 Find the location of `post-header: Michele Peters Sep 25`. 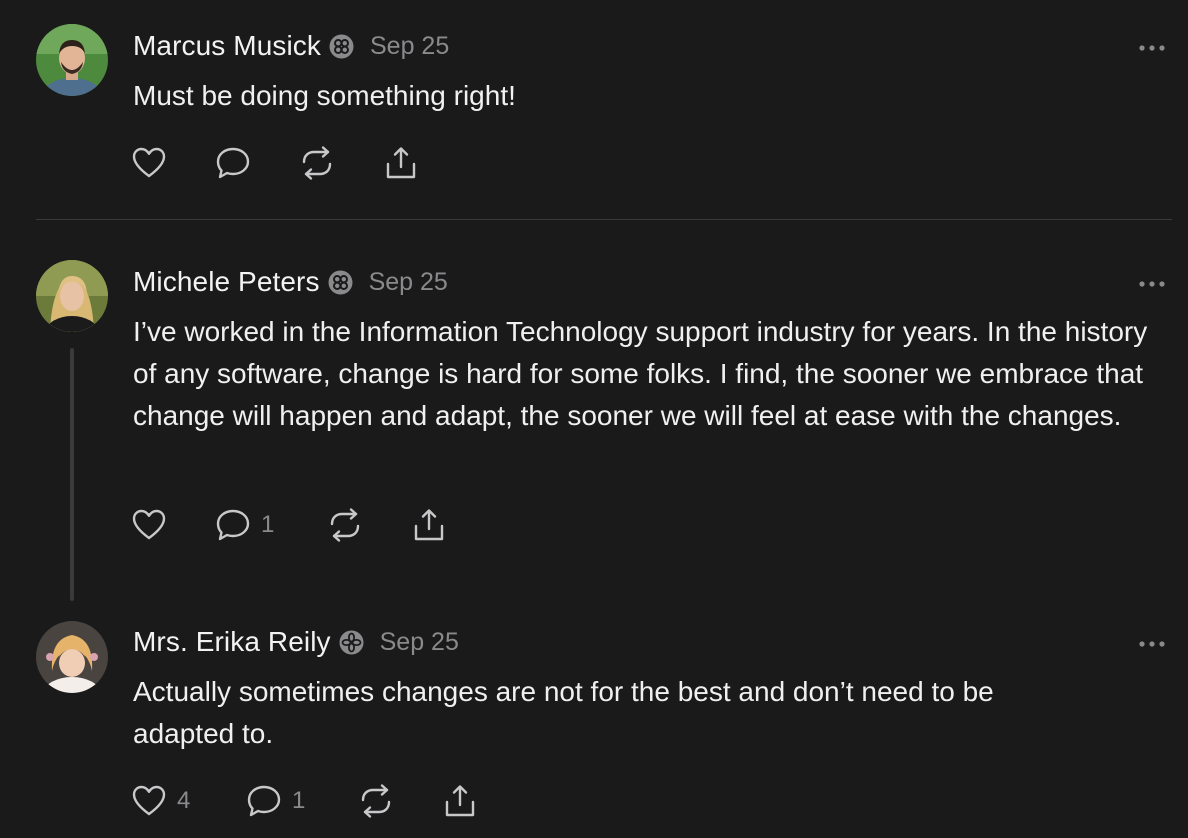

post-header: Michele Peters Sep 25 is located at coordinates (290, 282).